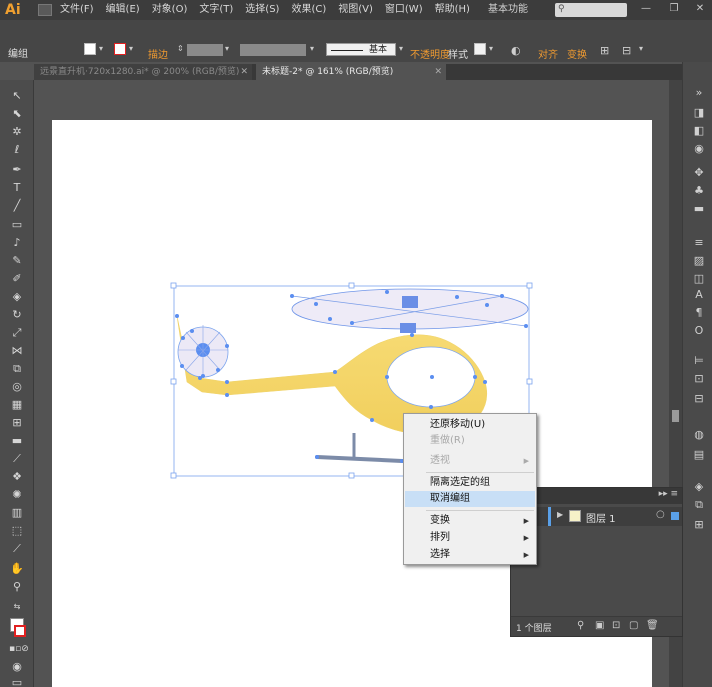  I want to click on brushes-panel-icon: ✥, so click(699, 173).